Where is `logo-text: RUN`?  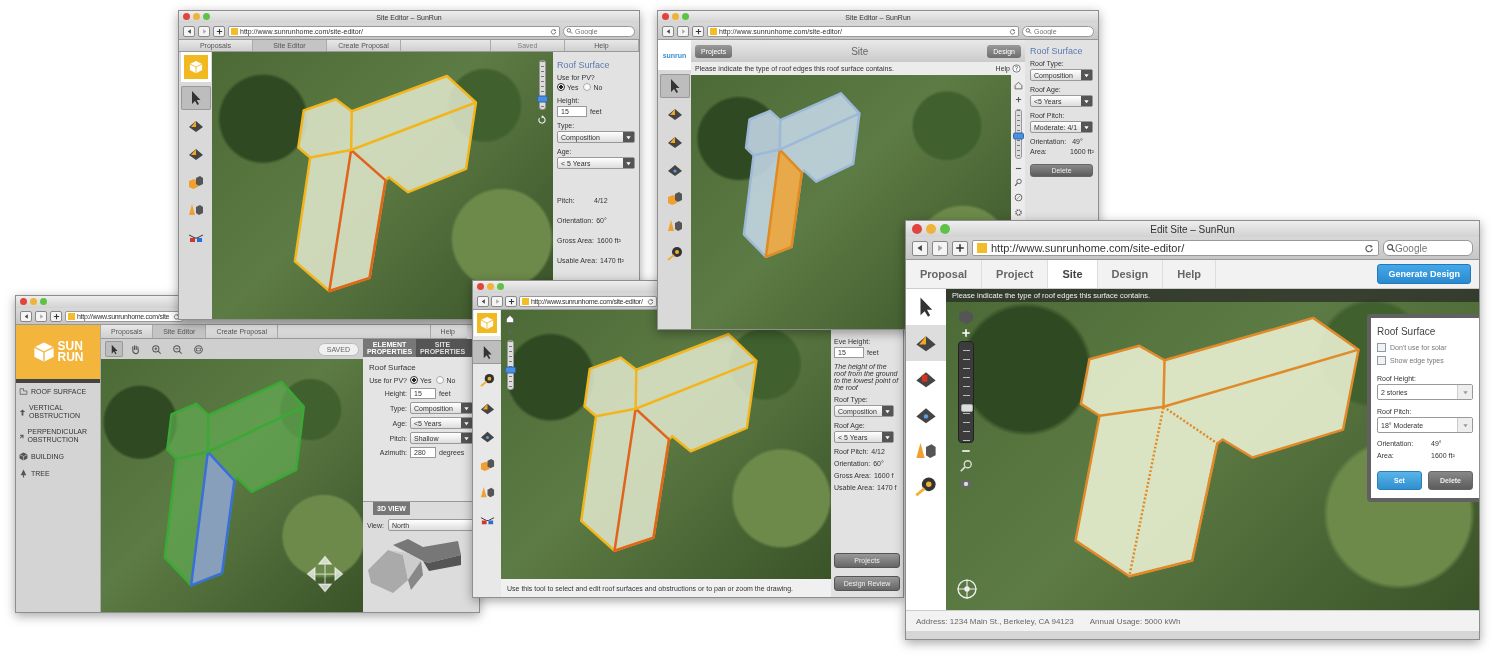 logo-text: RUN is located at coordinates (70, 357).